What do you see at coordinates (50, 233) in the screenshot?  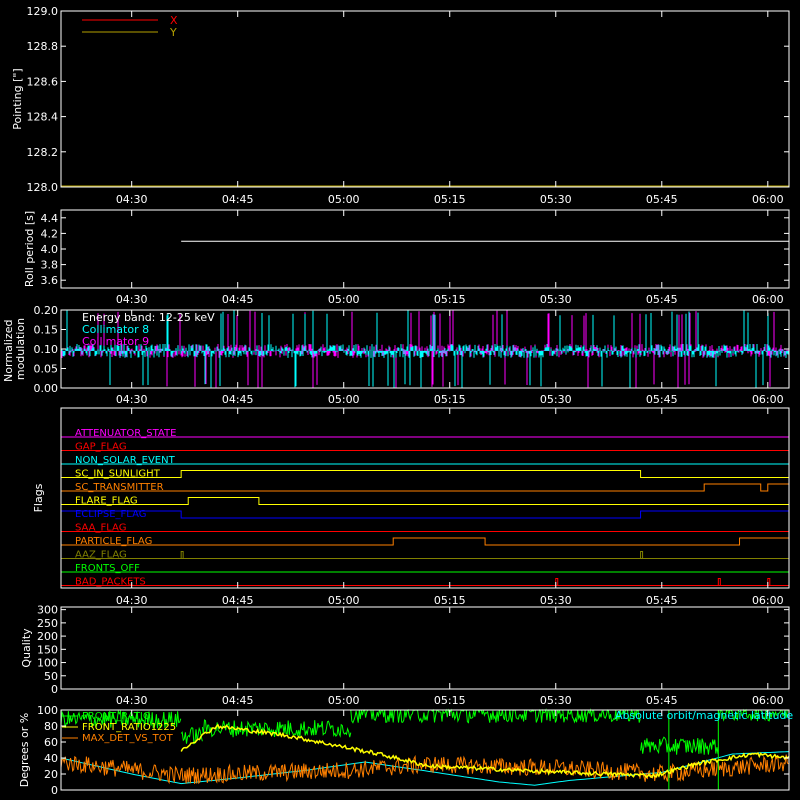 I see `y-tick-label: 4.2` at bounding box center [50, 233].